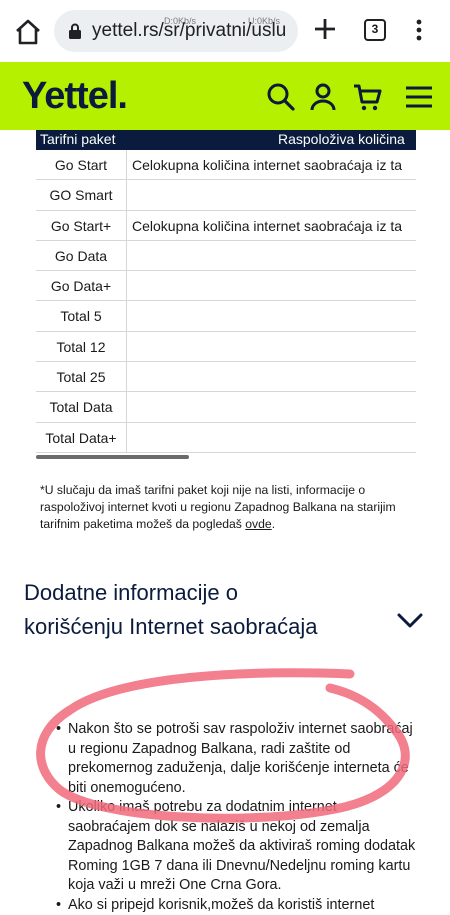 The height and width of the screenshot is (915, 450). Describe the element at coordinates (410, 621) in the screenshot. I see `chevron-down-icon` at that location.